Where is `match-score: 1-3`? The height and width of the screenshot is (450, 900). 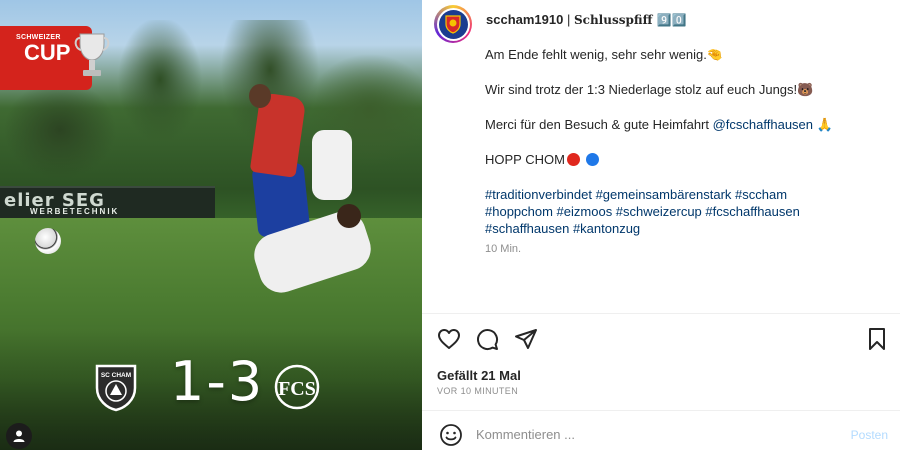 match-score: 1-3 is located at coordinates (217, 381).